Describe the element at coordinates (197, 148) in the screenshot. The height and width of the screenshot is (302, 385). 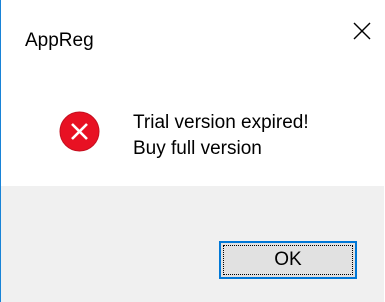
I see `message-line-2: Buy full version` at that location.